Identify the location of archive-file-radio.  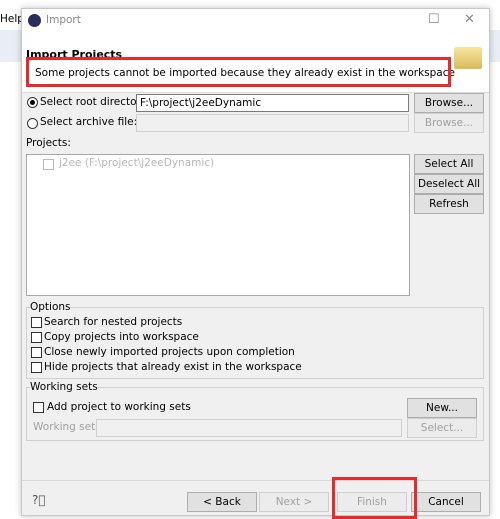
(32, 123).